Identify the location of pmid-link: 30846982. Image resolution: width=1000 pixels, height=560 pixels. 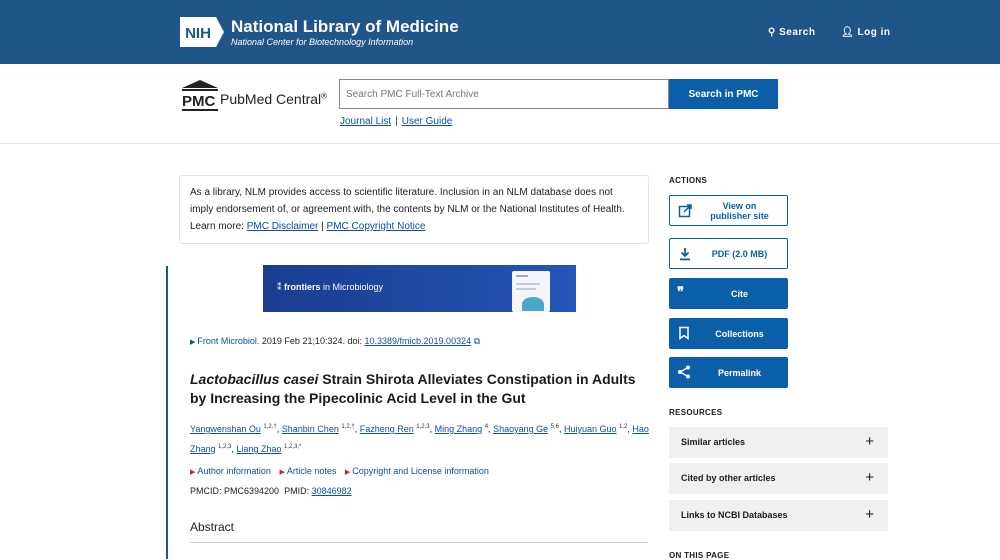
(332, 491).